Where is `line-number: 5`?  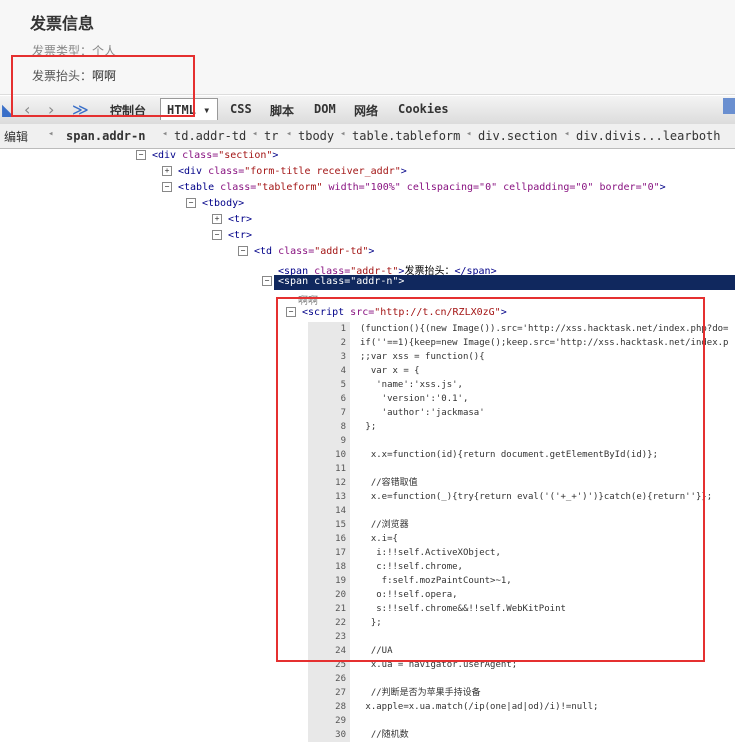 line-number: 5 is located at coordinates (329, 385).